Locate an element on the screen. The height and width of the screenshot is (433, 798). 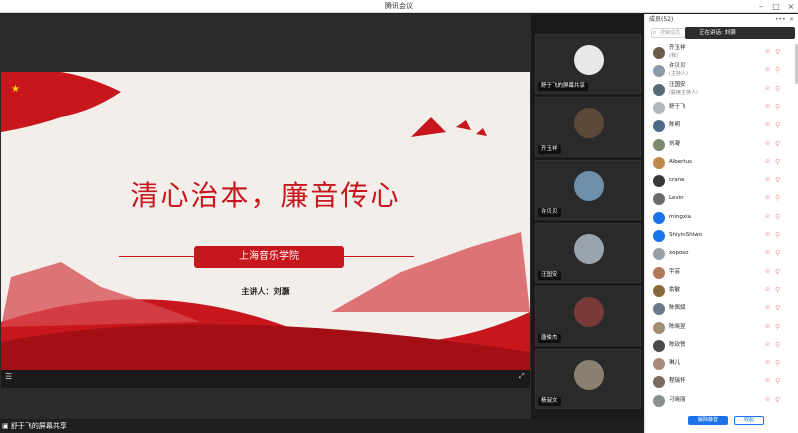
member-row: 舒于飞 ⊘ ⚲ is located at coordinates (721, 108).